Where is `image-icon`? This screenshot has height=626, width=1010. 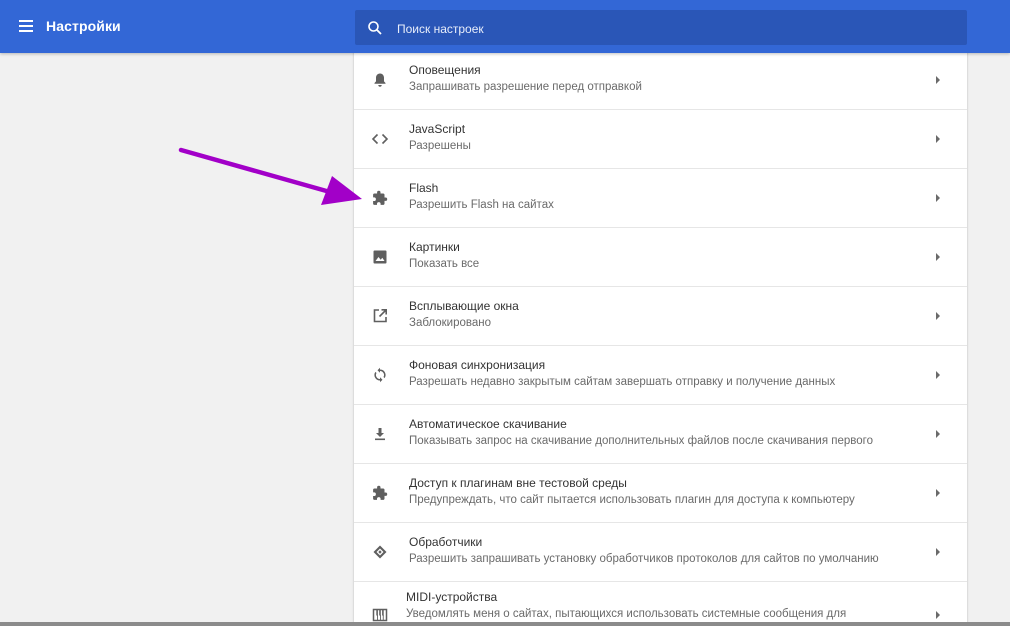 image-icon is located at coordinates (380, 257).